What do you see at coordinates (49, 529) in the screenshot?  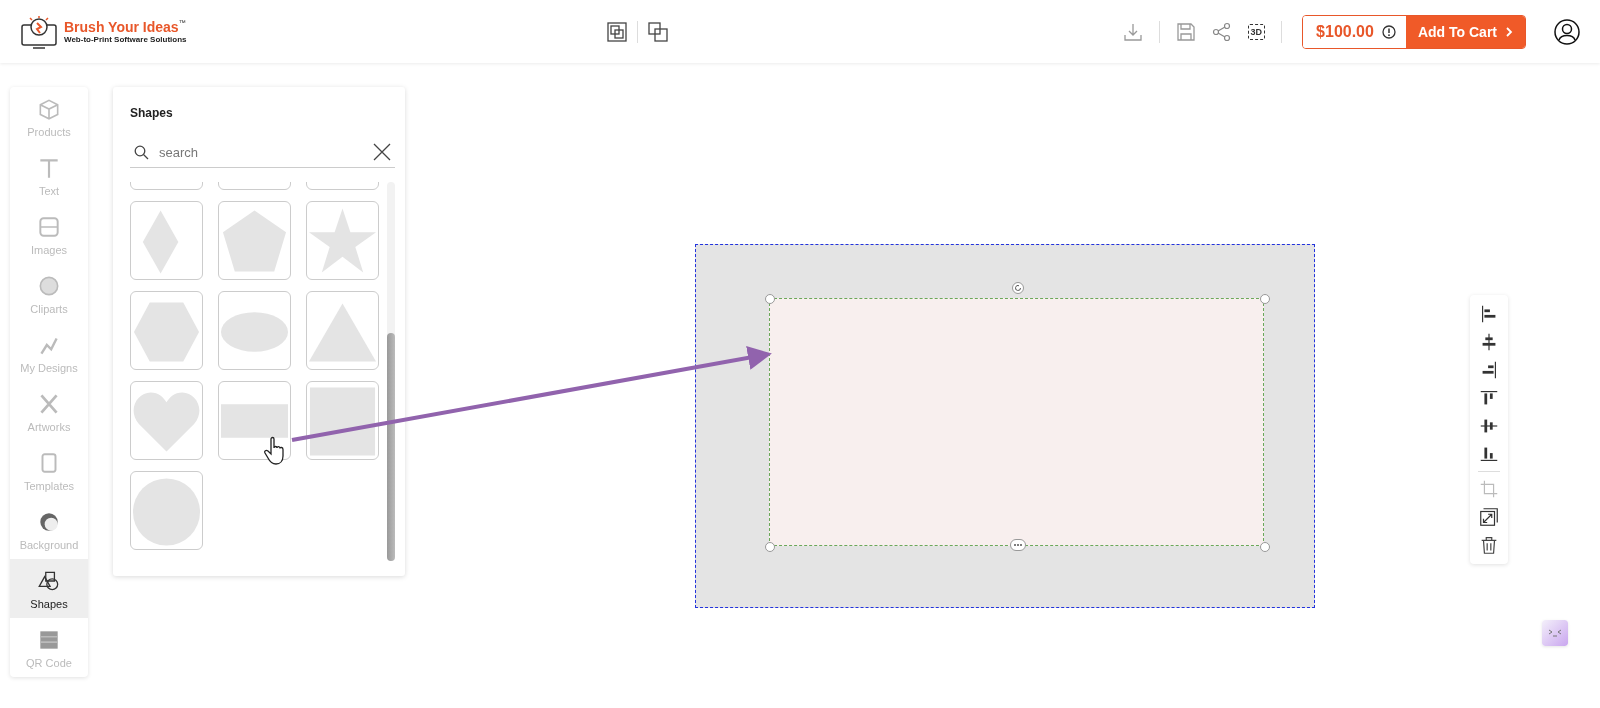 I see `sidebar-item: Background` at bounding box center [49, 529].